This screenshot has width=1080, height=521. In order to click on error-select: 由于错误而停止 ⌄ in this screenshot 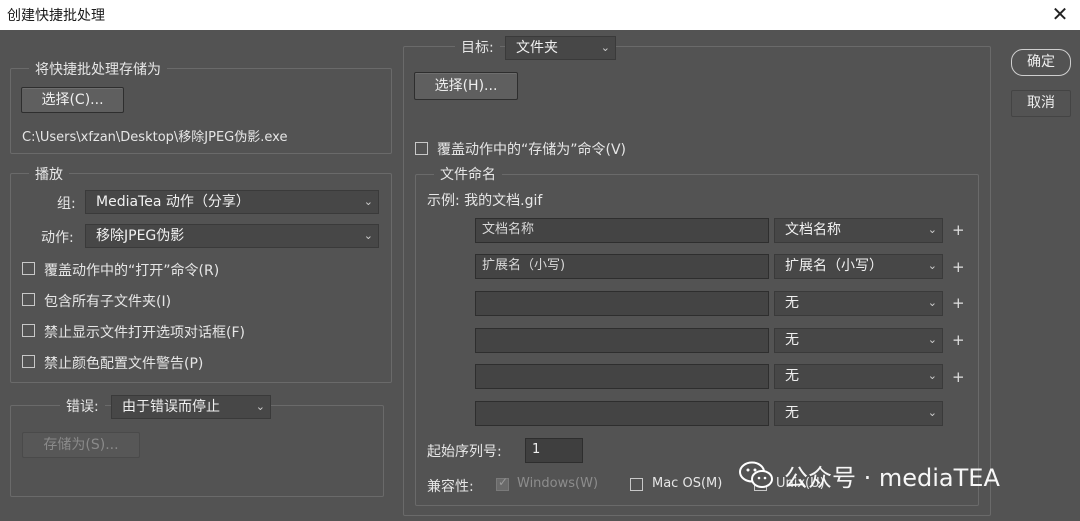, I will do `click(191, 407)`.